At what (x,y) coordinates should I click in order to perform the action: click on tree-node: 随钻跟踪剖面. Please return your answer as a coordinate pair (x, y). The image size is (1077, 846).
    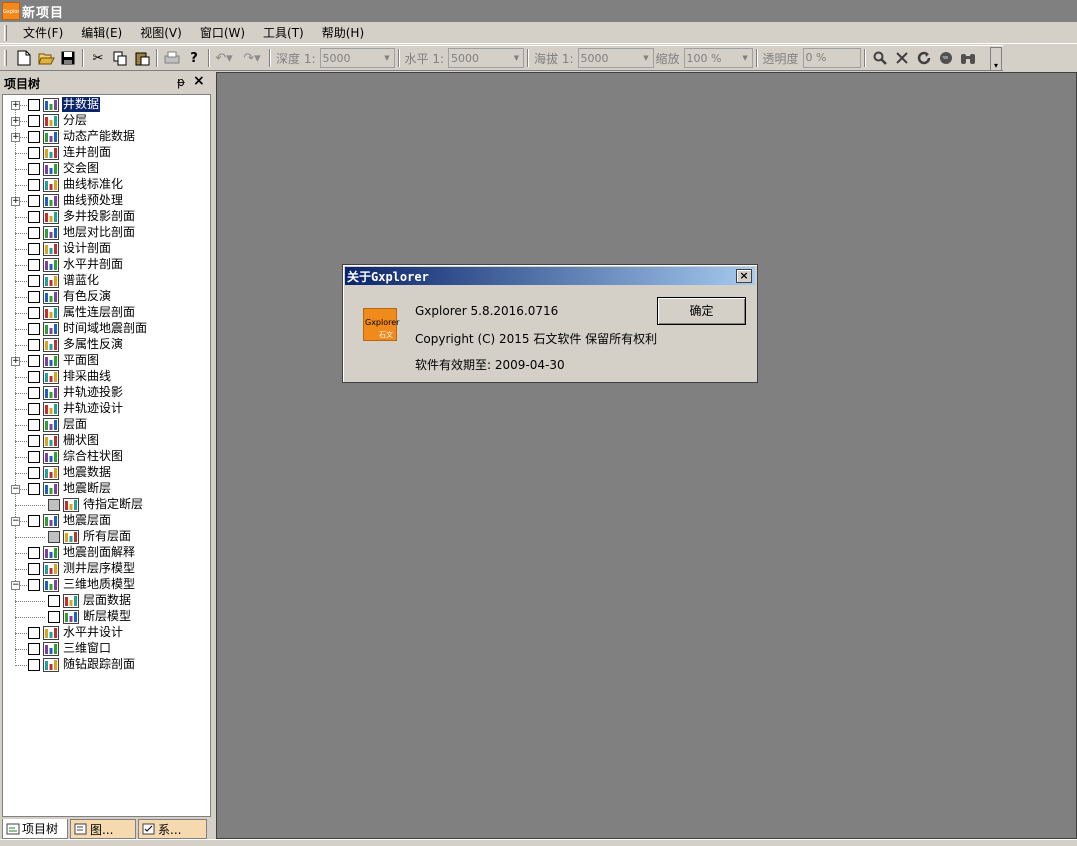
    Looking at the image, I should click on (105, 665).